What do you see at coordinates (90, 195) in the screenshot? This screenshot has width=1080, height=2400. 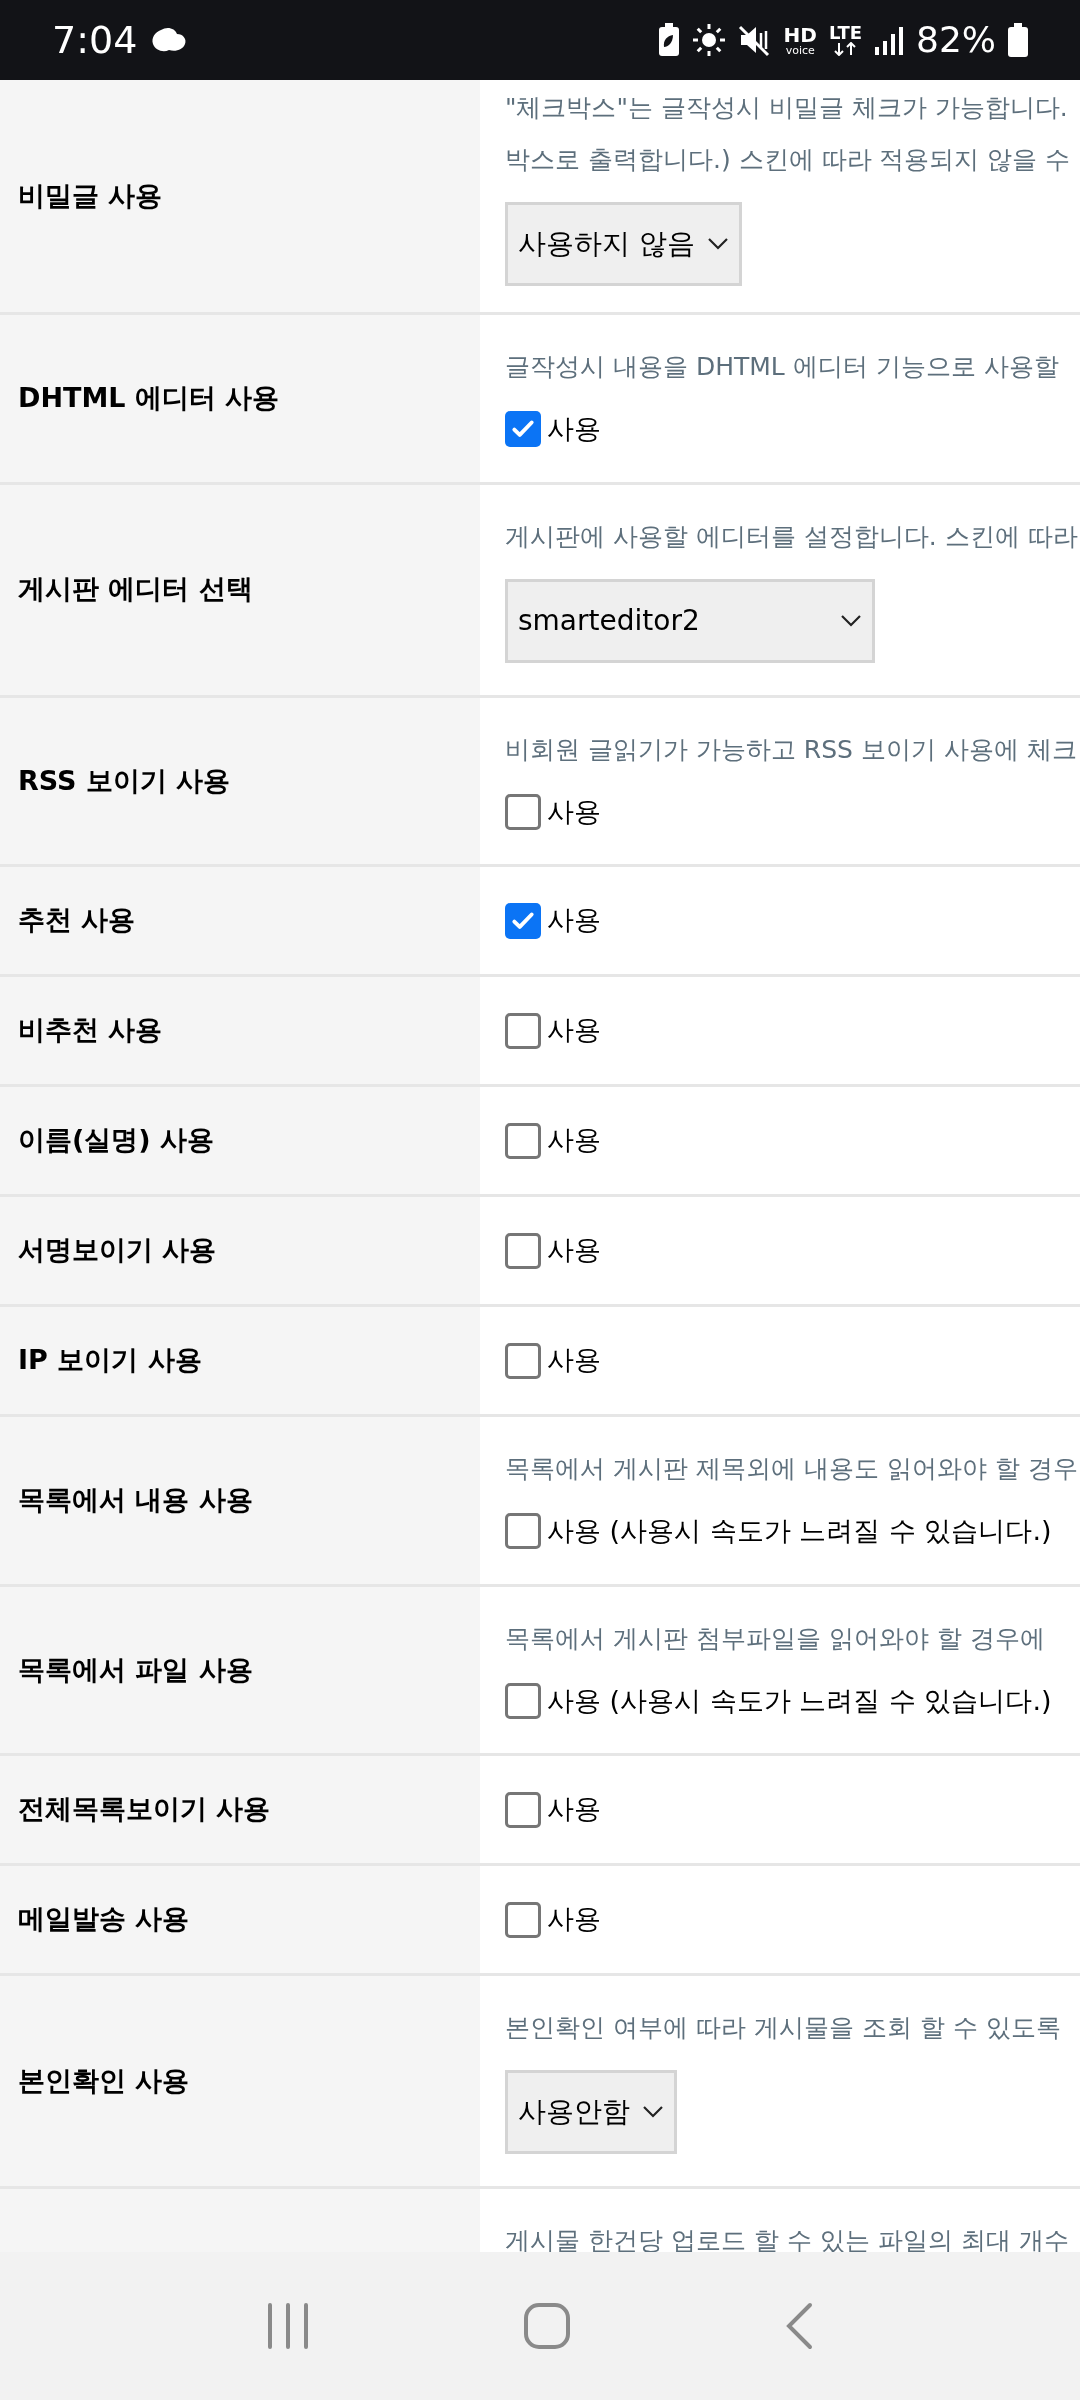 I see `setting-label: 비밀글 사용` at bounding box center [90, 195].